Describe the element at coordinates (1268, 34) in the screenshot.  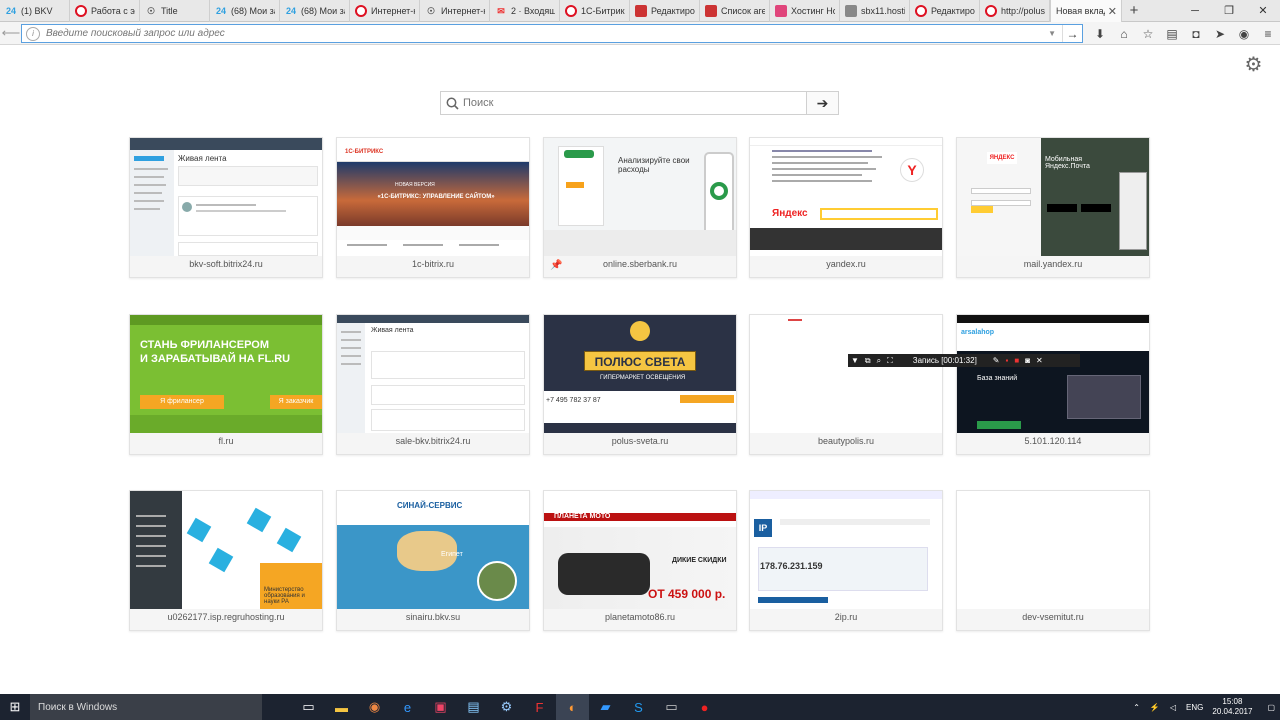
I see `hamburger-menu-icon: ≡` at that location.